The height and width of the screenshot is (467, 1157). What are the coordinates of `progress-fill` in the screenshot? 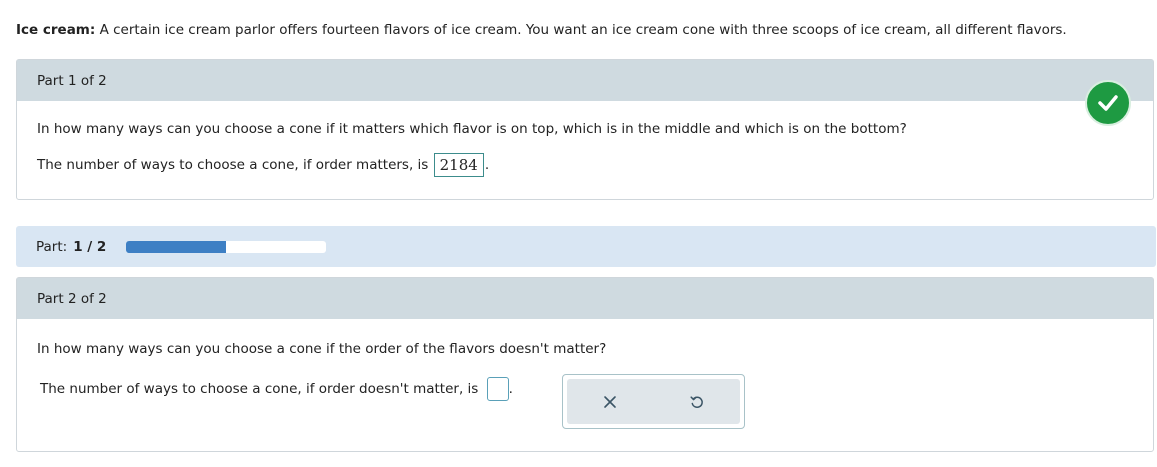 It's located at (176, 246).